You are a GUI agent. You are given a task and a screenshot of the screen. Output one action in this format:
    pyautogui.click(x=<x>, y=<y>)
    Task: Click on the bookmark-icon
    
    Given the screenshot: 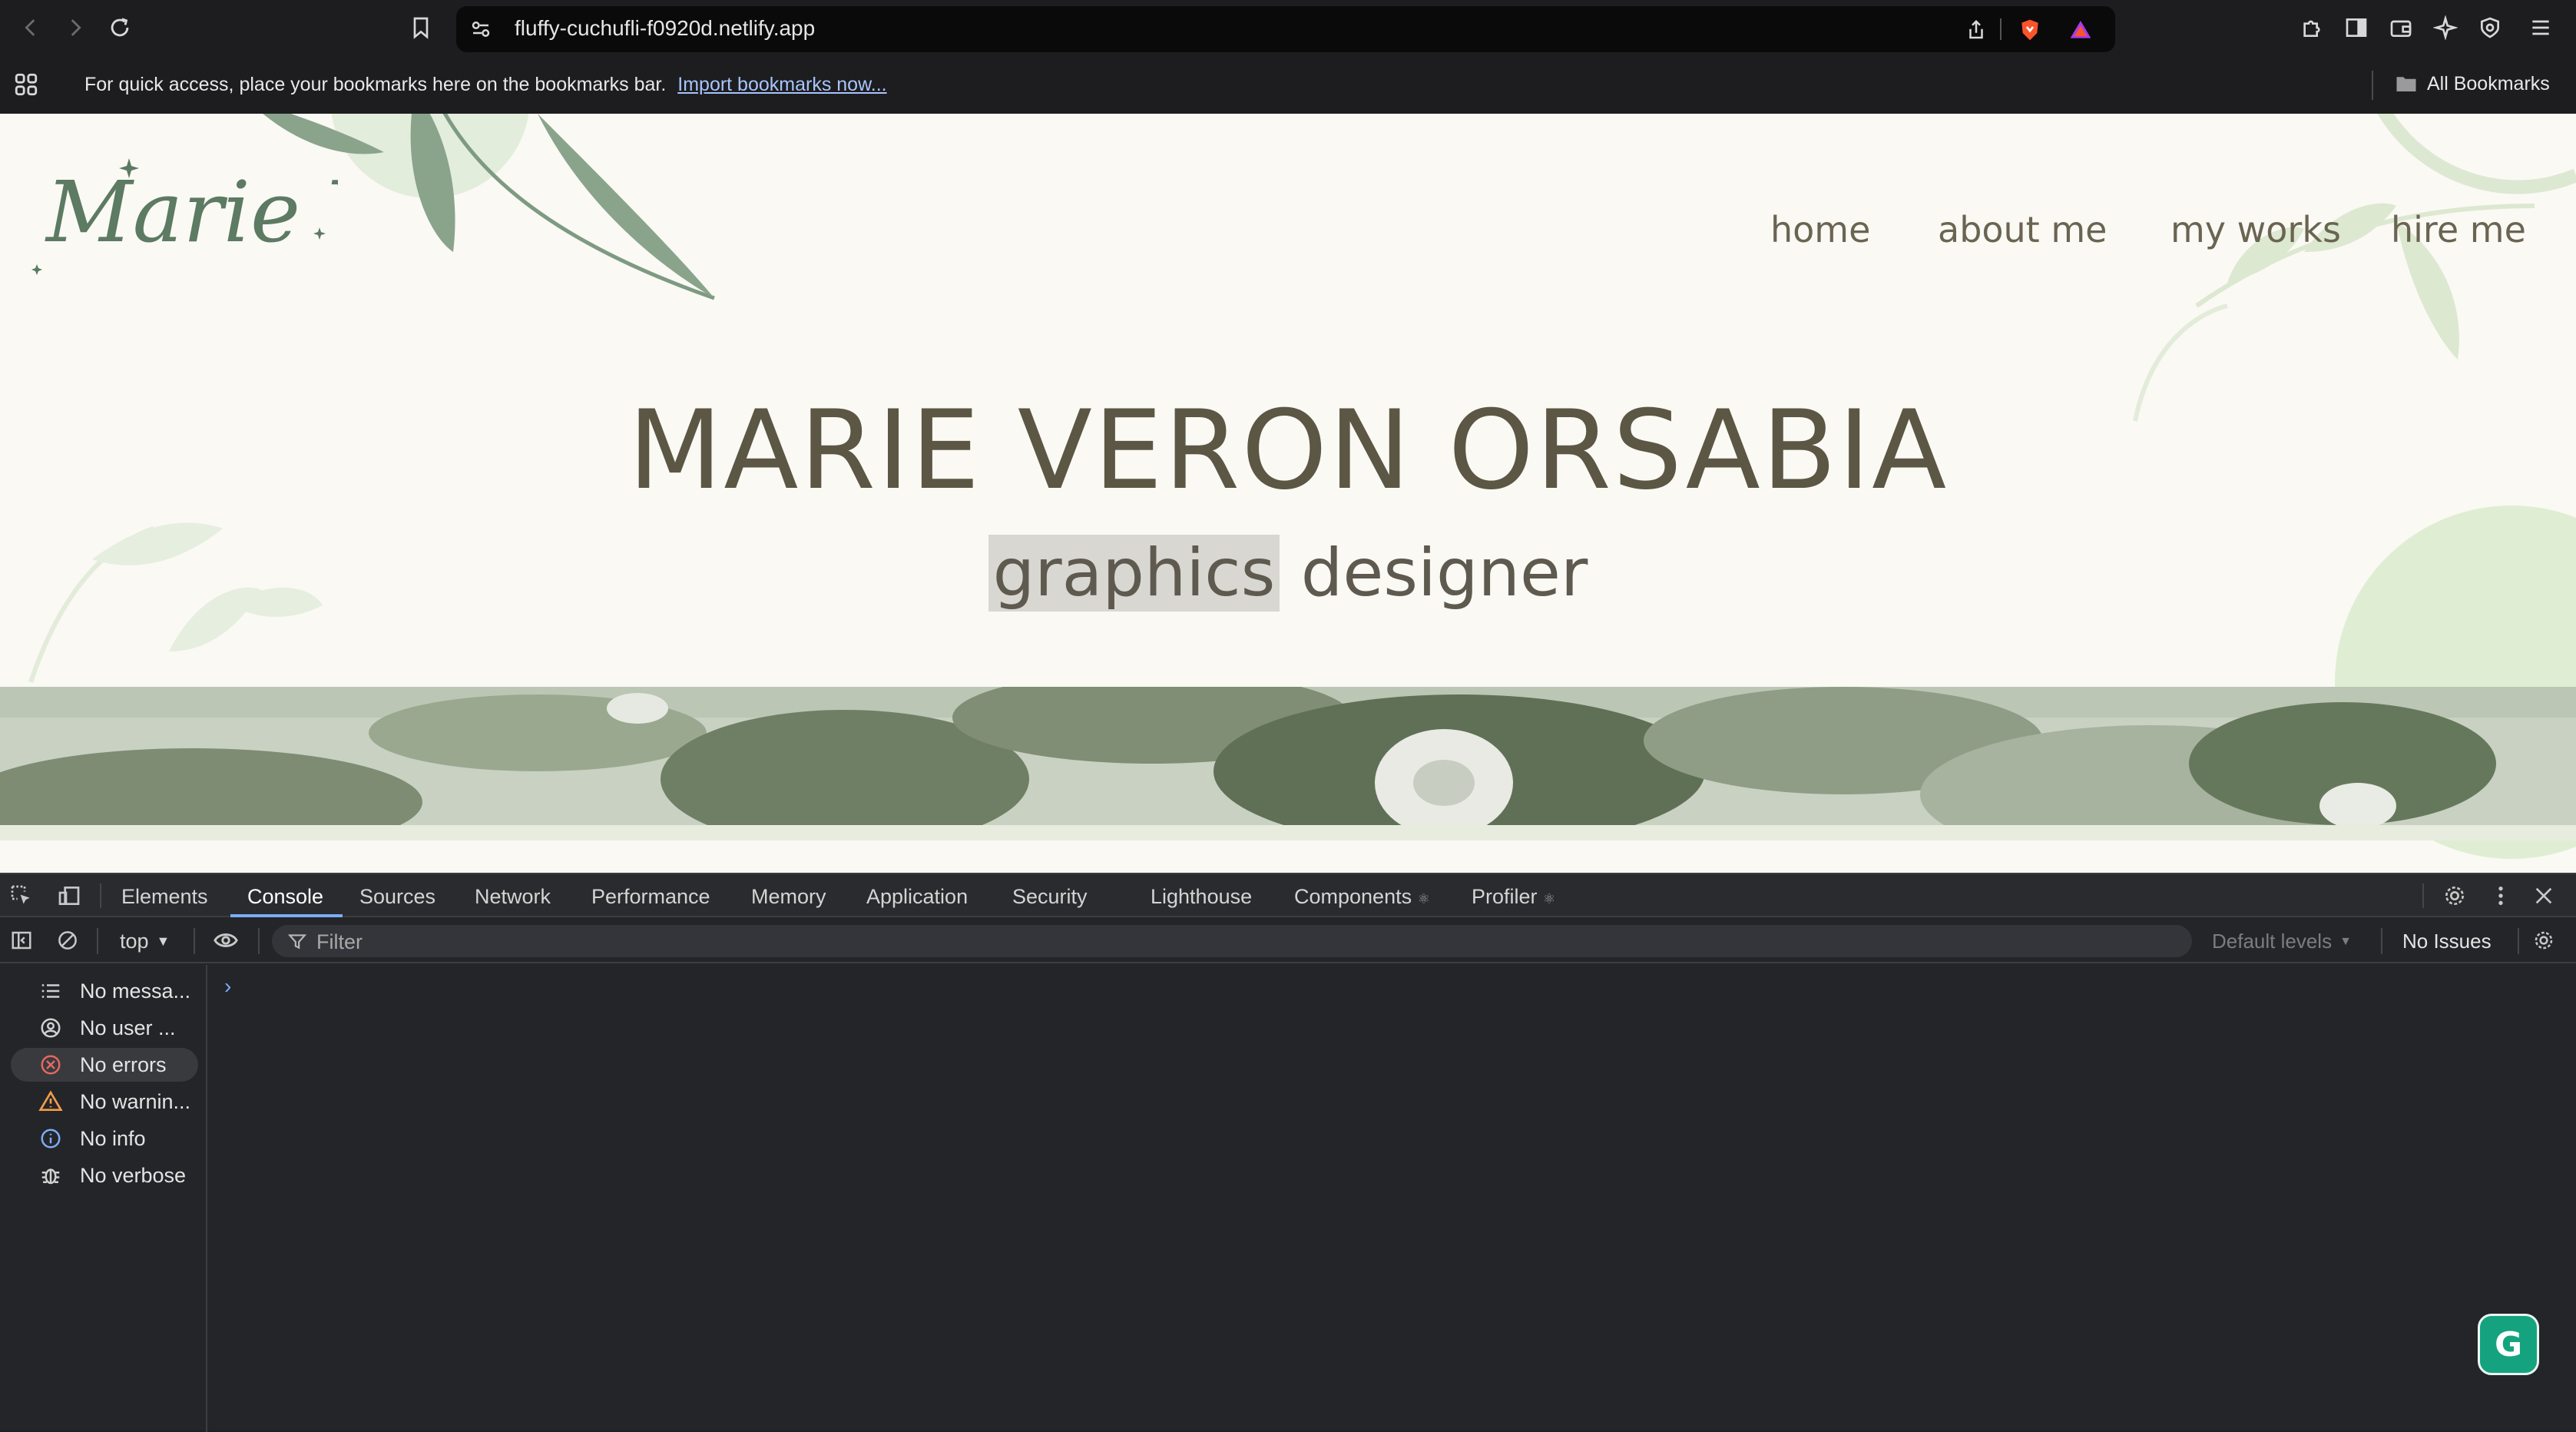 What is the action you would take?
    pyautogui.click(x=421, y=28)
    